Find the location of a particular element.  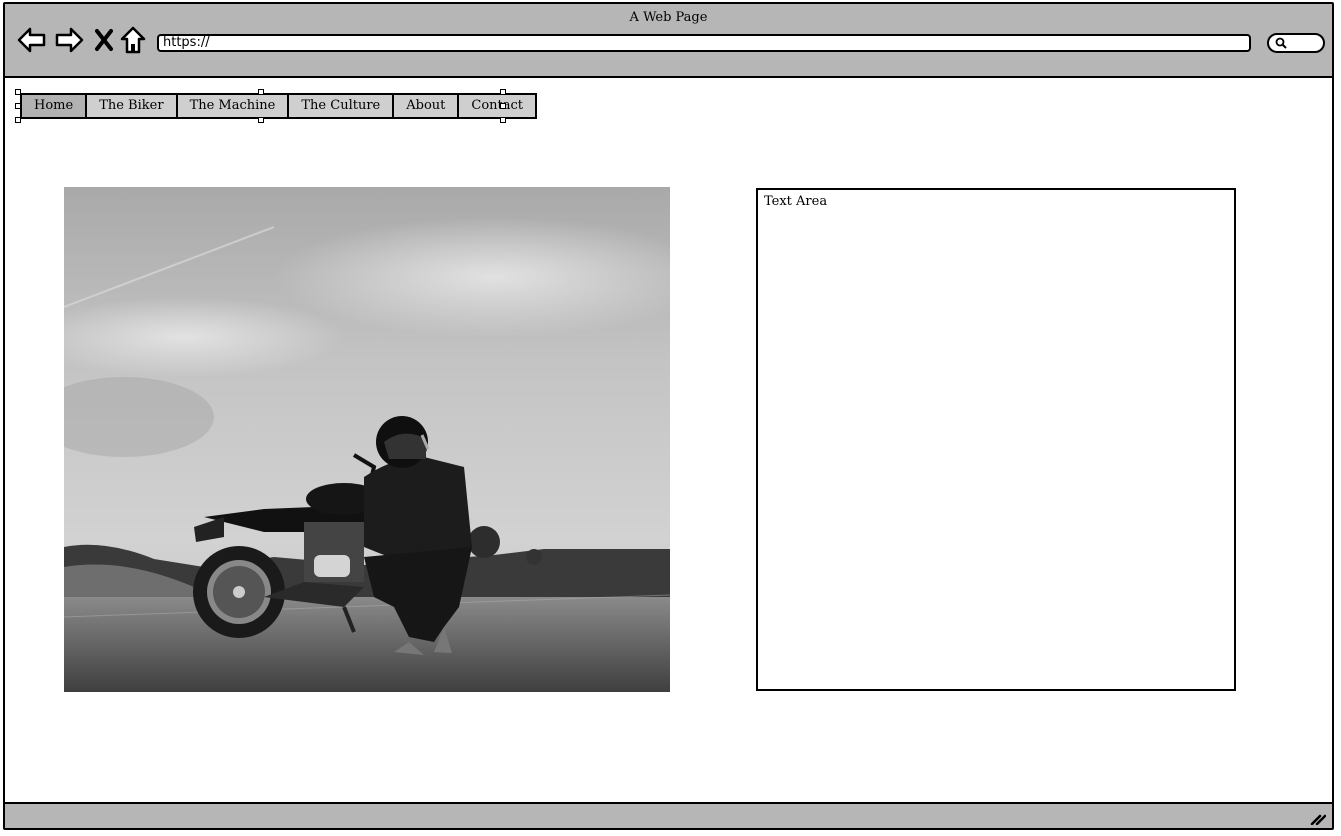

close-x-icon is located at coordinates (104, 40).